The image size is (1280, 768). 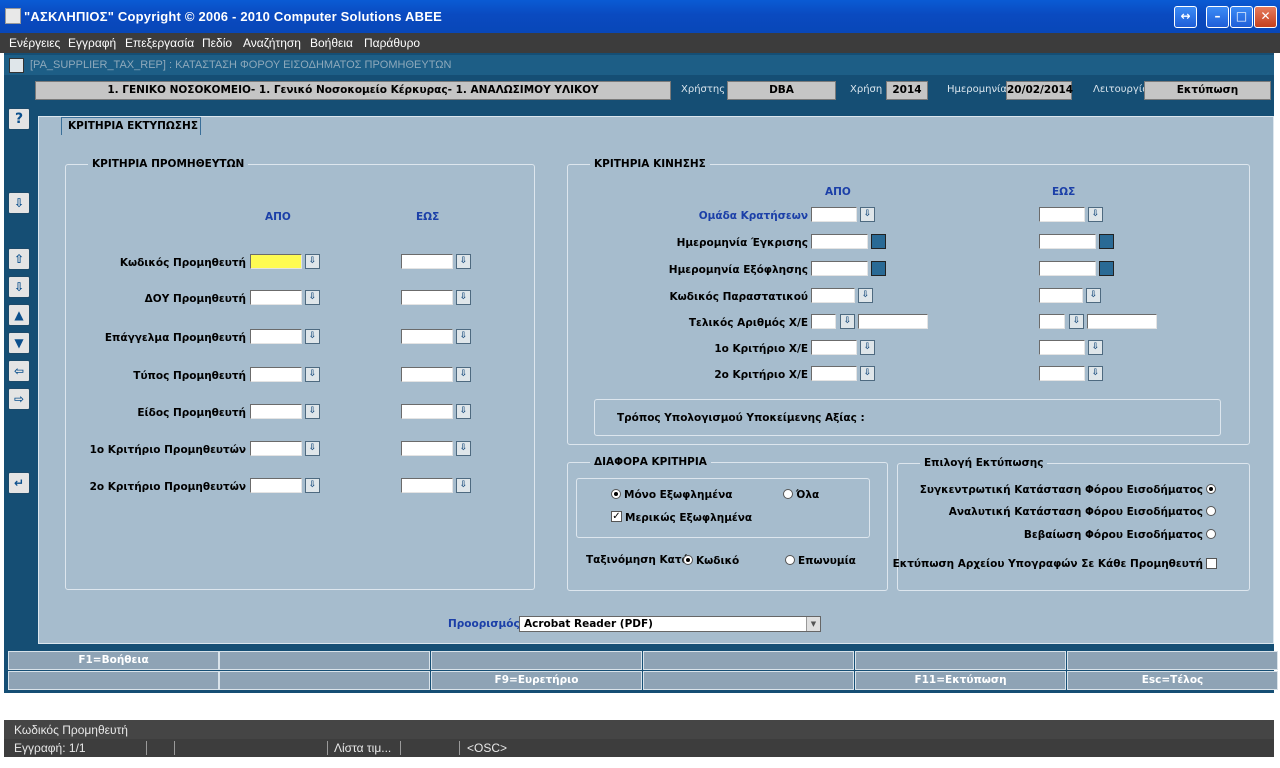 What do you see at coordinates (19, 483) in the screenshot?
I see `undo-return-icon: ↵` at bounding box center [19, 483].